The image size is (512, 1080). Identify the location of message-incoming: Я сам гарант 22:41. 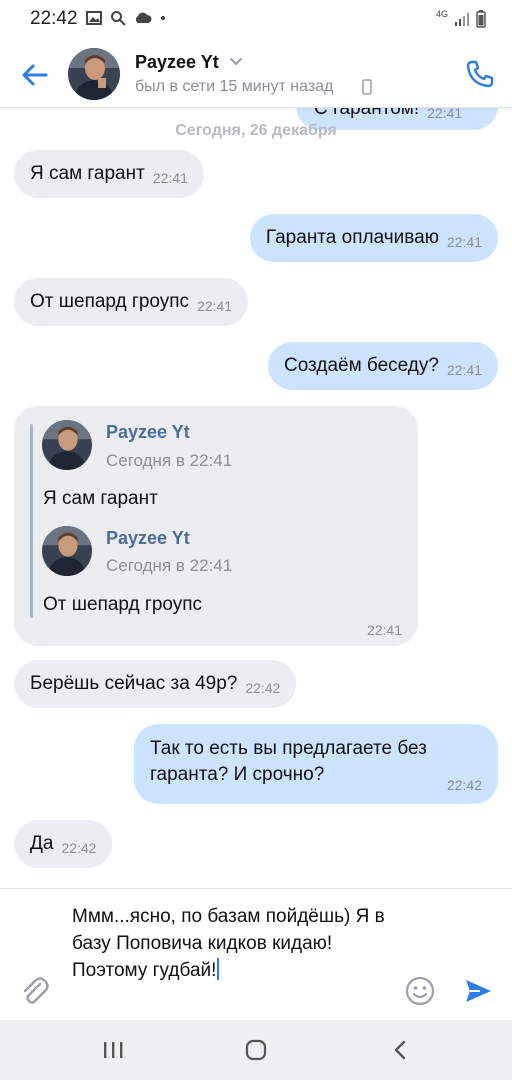
(109, 174).